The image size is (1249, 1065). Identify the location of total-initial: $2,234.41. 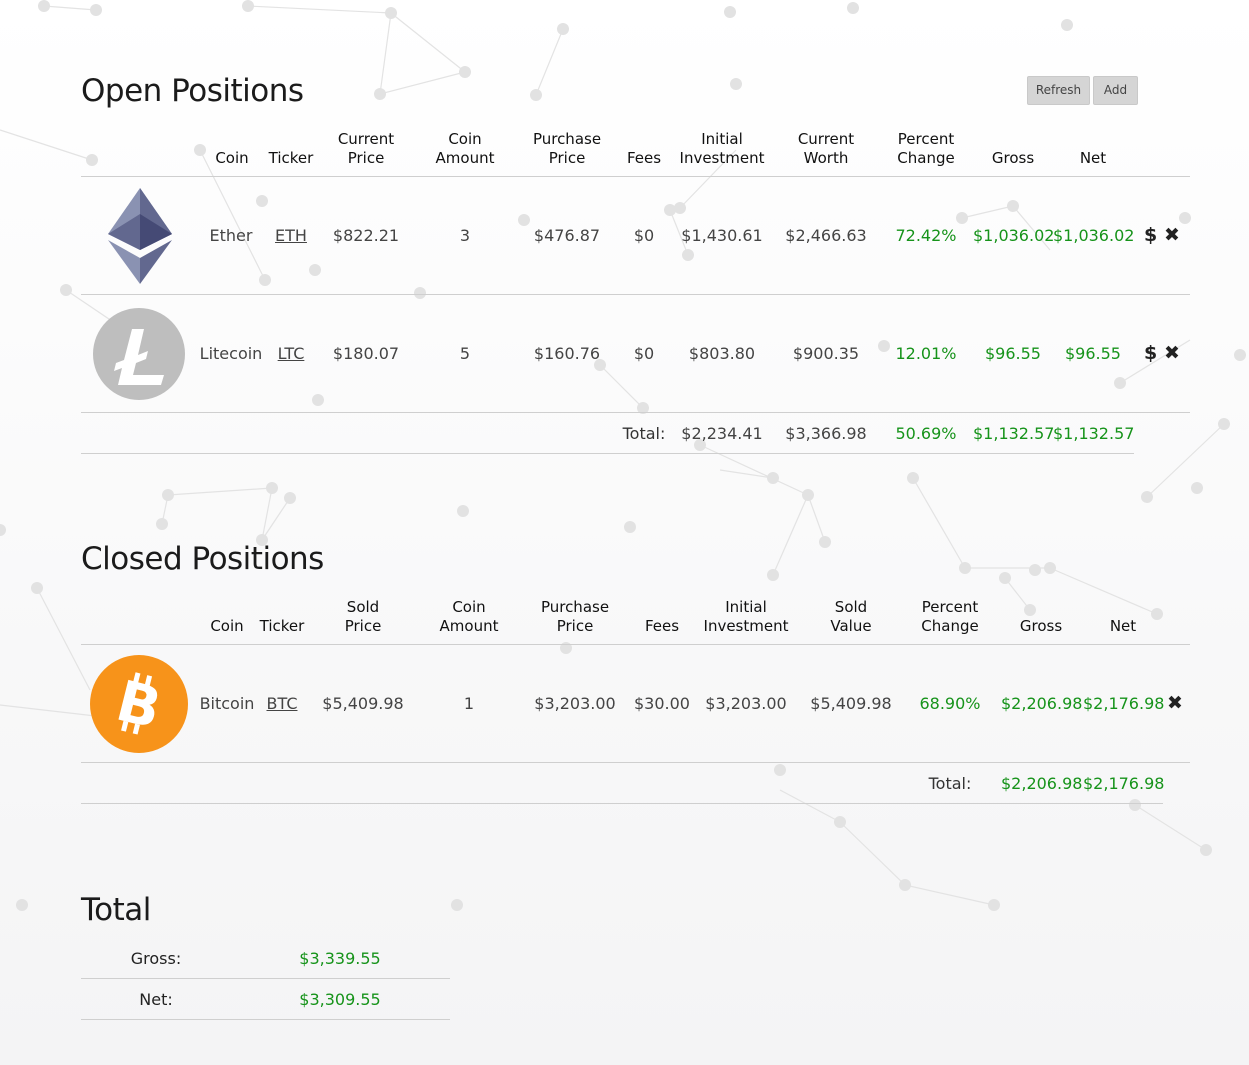
(722, 433).